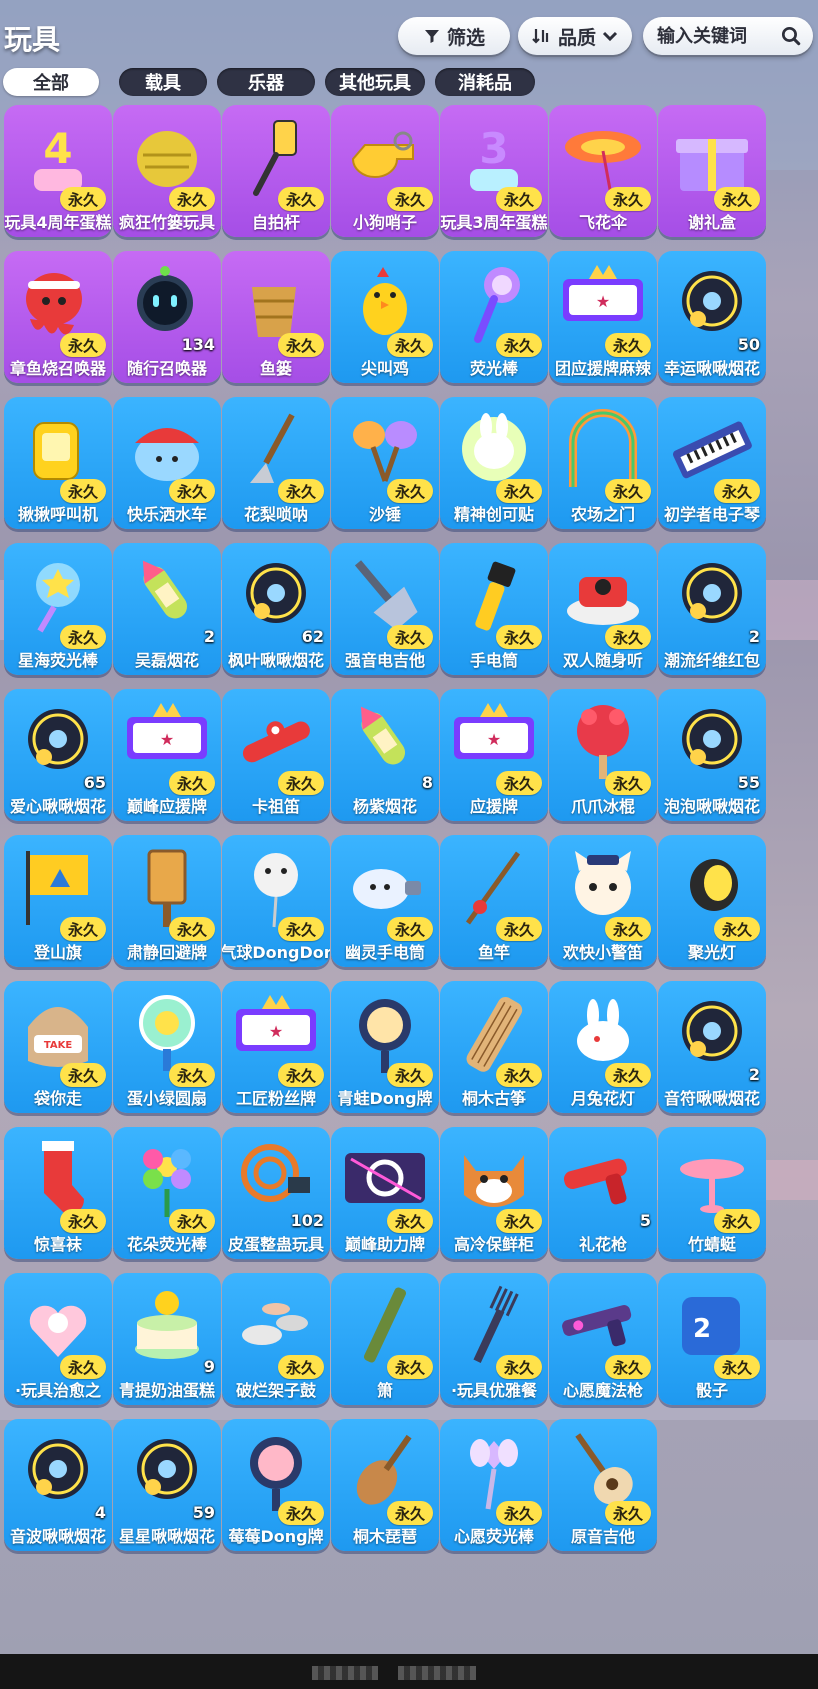 The image size is (818, 1689). What do you see at coordinates (167, 755) in the screenshot?
I see `item-card: ★ 永久 巅峰应援牌` at bounding box center [167, 755].